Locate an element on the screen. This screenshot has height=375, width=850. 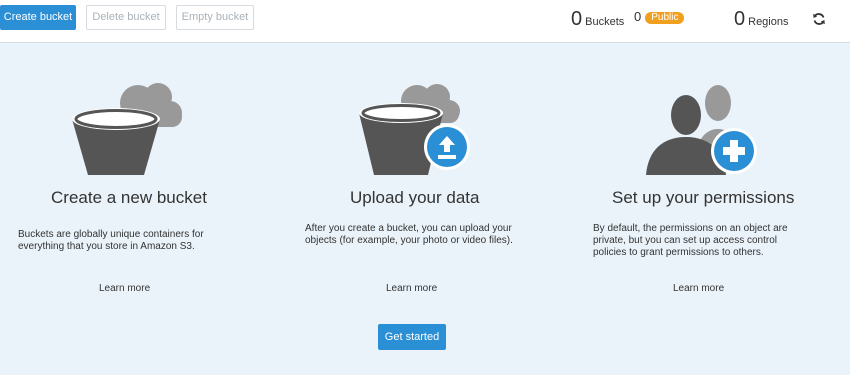
public-count: 0 is located at coordinates (638, 16).